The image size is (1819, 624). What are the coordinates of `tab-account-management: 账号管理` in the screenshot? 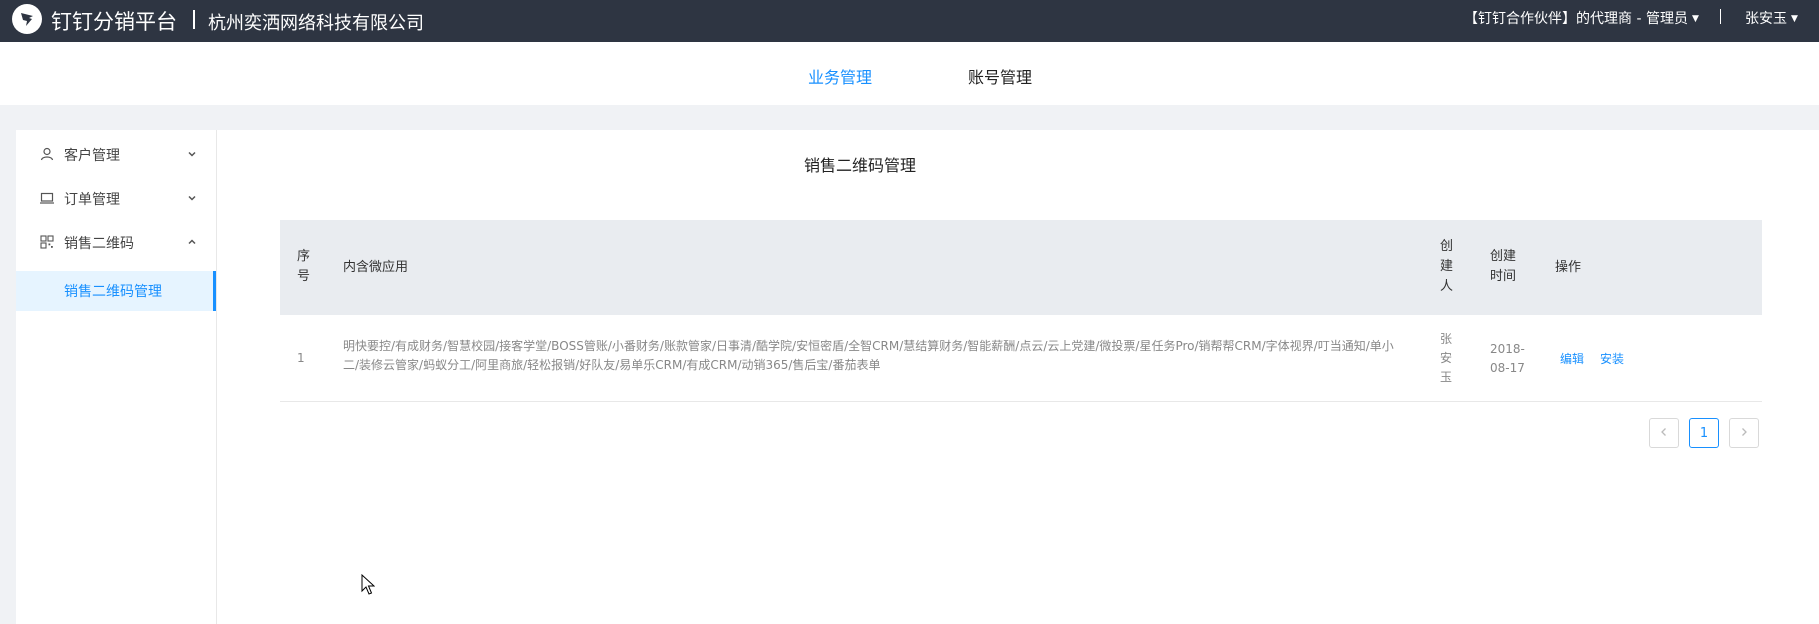 It's located at (1000, 76).